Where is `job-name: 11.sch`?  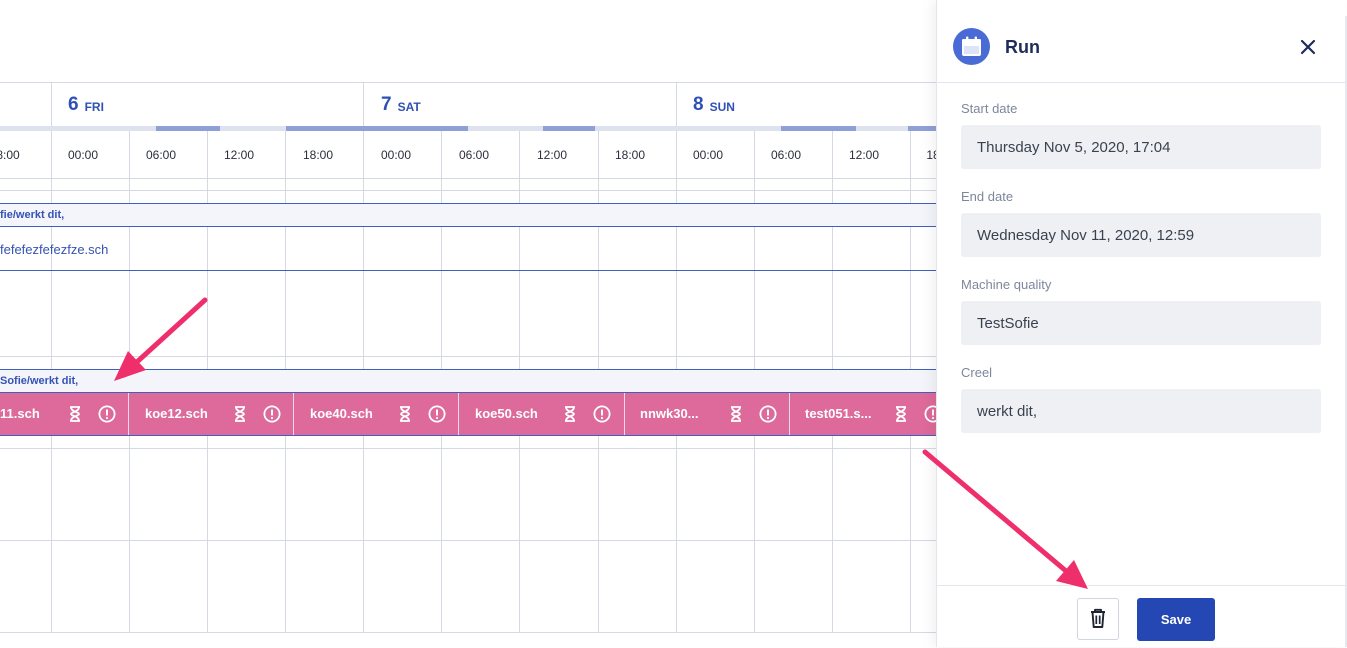 job-name: 11.sch is located at coordinates (20, 413).